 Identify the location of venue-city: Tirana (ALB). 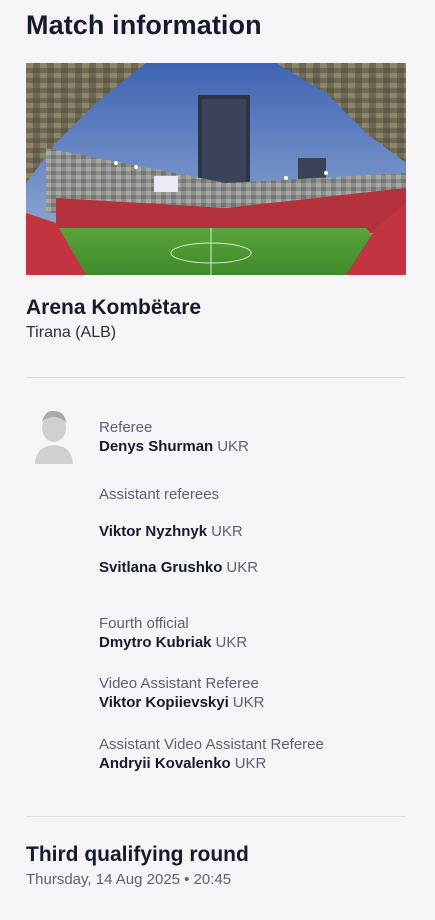
(71, 332).